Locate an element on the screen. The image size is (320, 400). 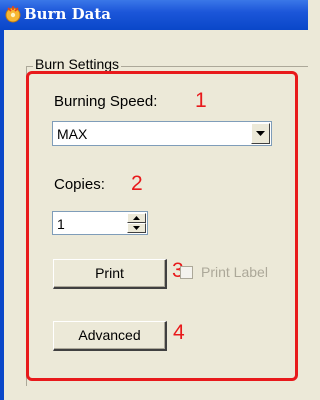
window-title: Burn Data is located at coordinates (67, 14).